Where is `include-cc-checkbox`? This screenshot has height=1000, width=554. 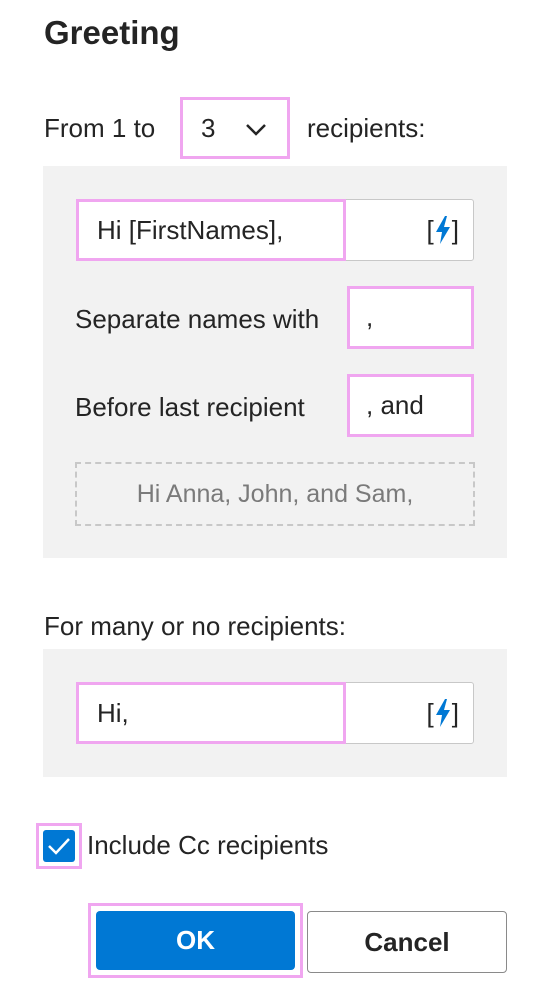
include-cc-checkbox is located at coordinates (59, 846).